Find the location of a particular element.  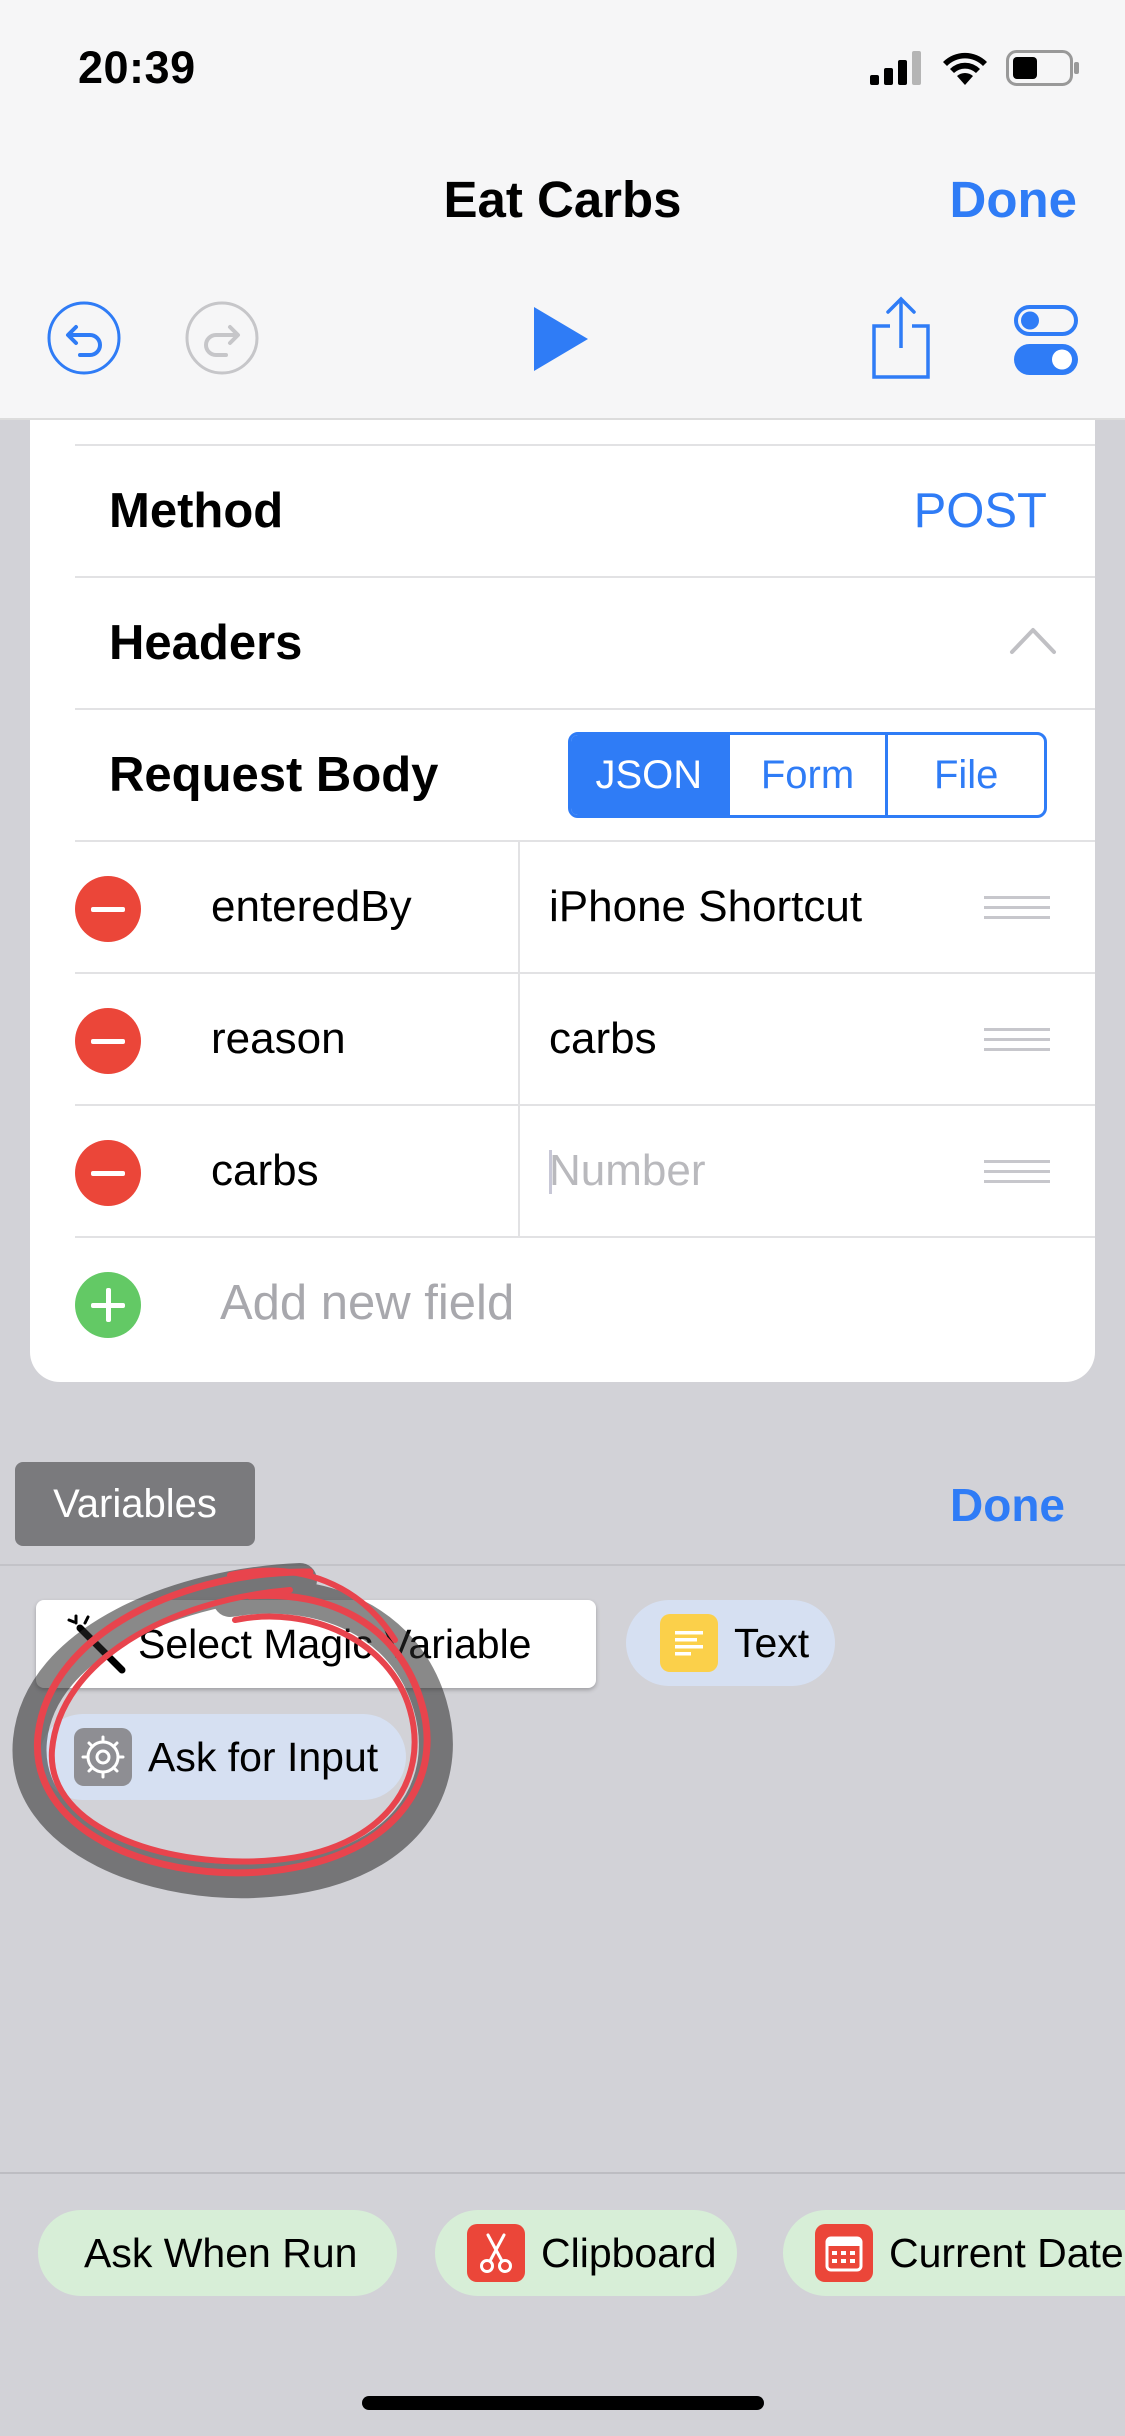

done-button: Done is located at coordinates (1014, 199).